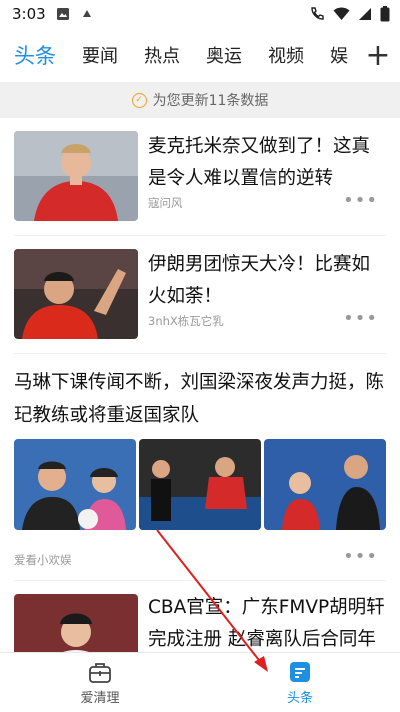 The image size is (400, 712). Describe the element at coordinates (267, 163) in the screenshot. I see `article-title: 麦克托米奈又做到了！这真是令人难以置信的逆转` at that location.